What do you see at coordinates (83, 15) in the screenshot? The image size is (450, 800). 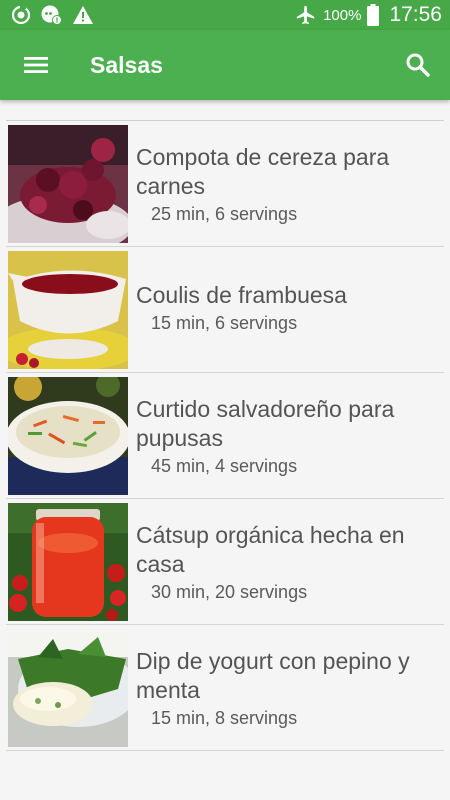 I see `warning-icon` at bounding box center [83, 15].